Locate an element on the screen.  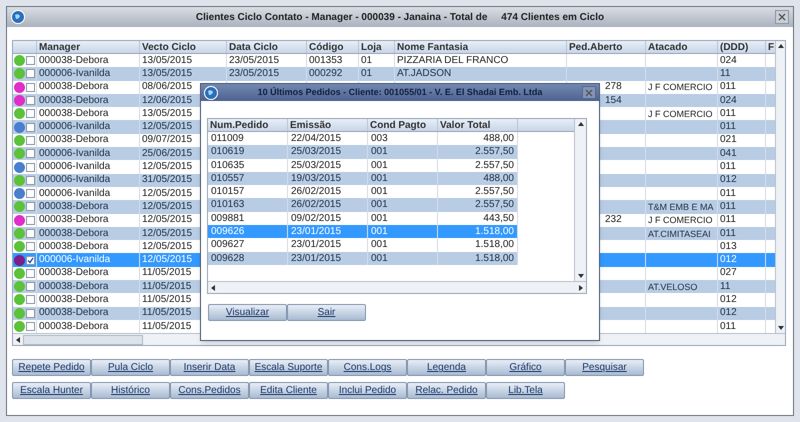
table-cell-text: 009628 is located at coordinates (228, 258).